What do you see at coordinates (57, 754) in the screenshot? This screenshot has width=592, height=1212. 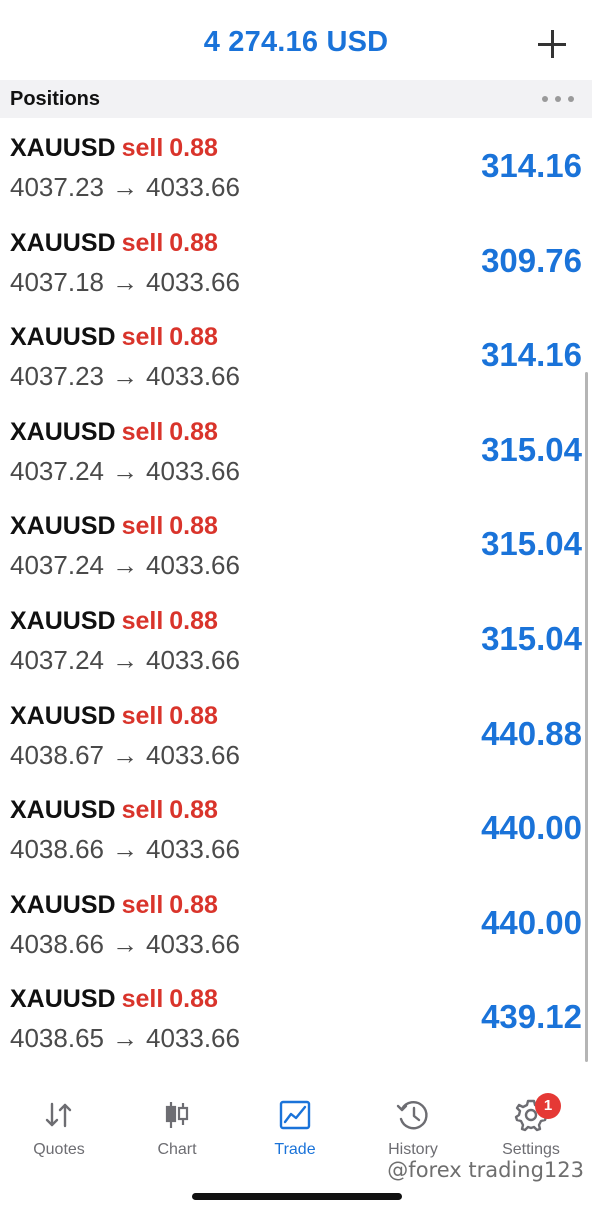 I see `open-price: 4038.67` at bounding box center [57, 754].